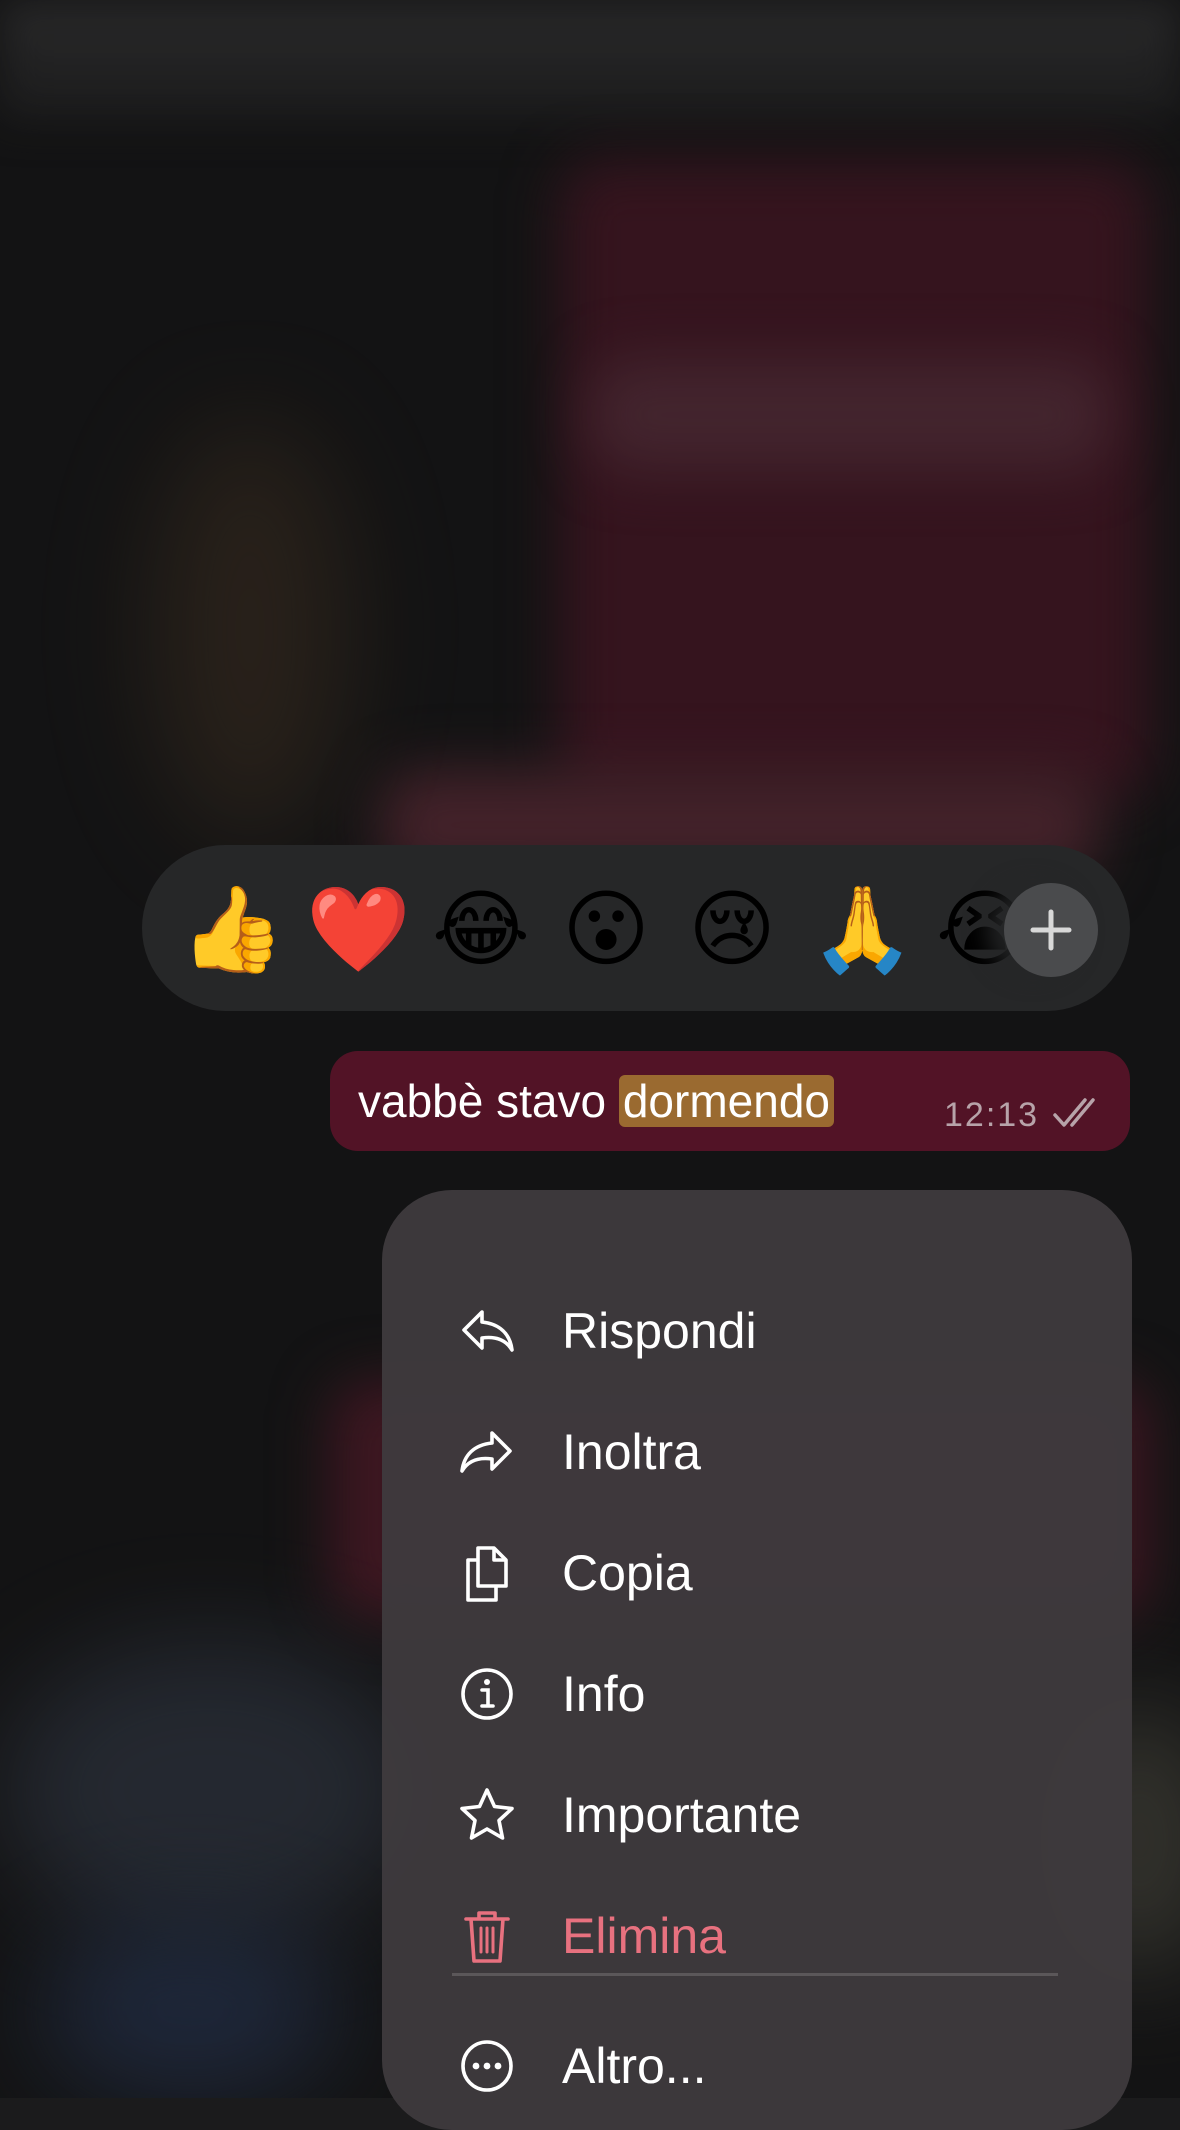  Describe the element at coordinates (644, 1936) in the screenshot. I see `menu-item-label: Elimina` at that location.